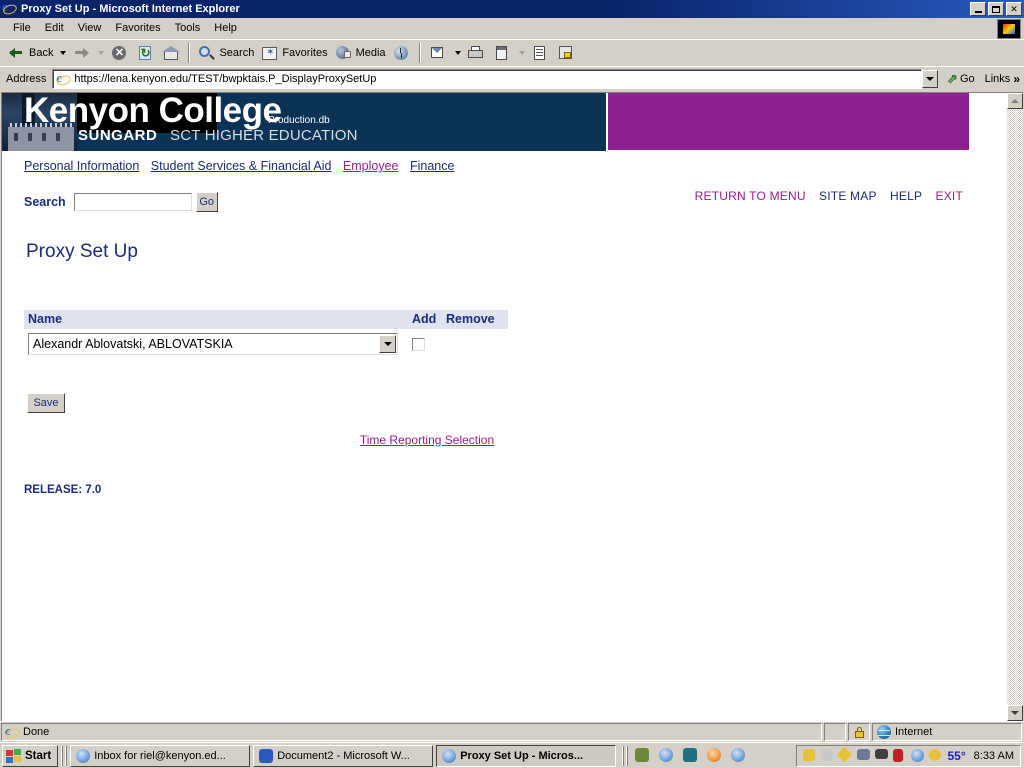  What do you see at coordinates (625, 755) in the screenshot?
I see `quick-launch-grip` at bounding box center [625, 755].